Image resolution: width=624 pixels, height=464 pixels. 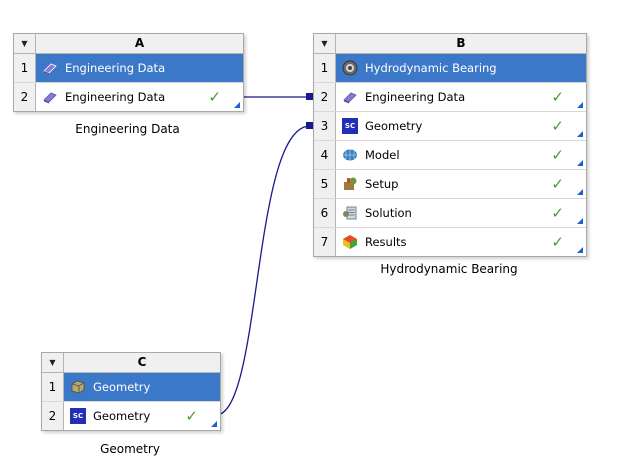 I want to click on bearing-icon, so click(x=350, y=68).